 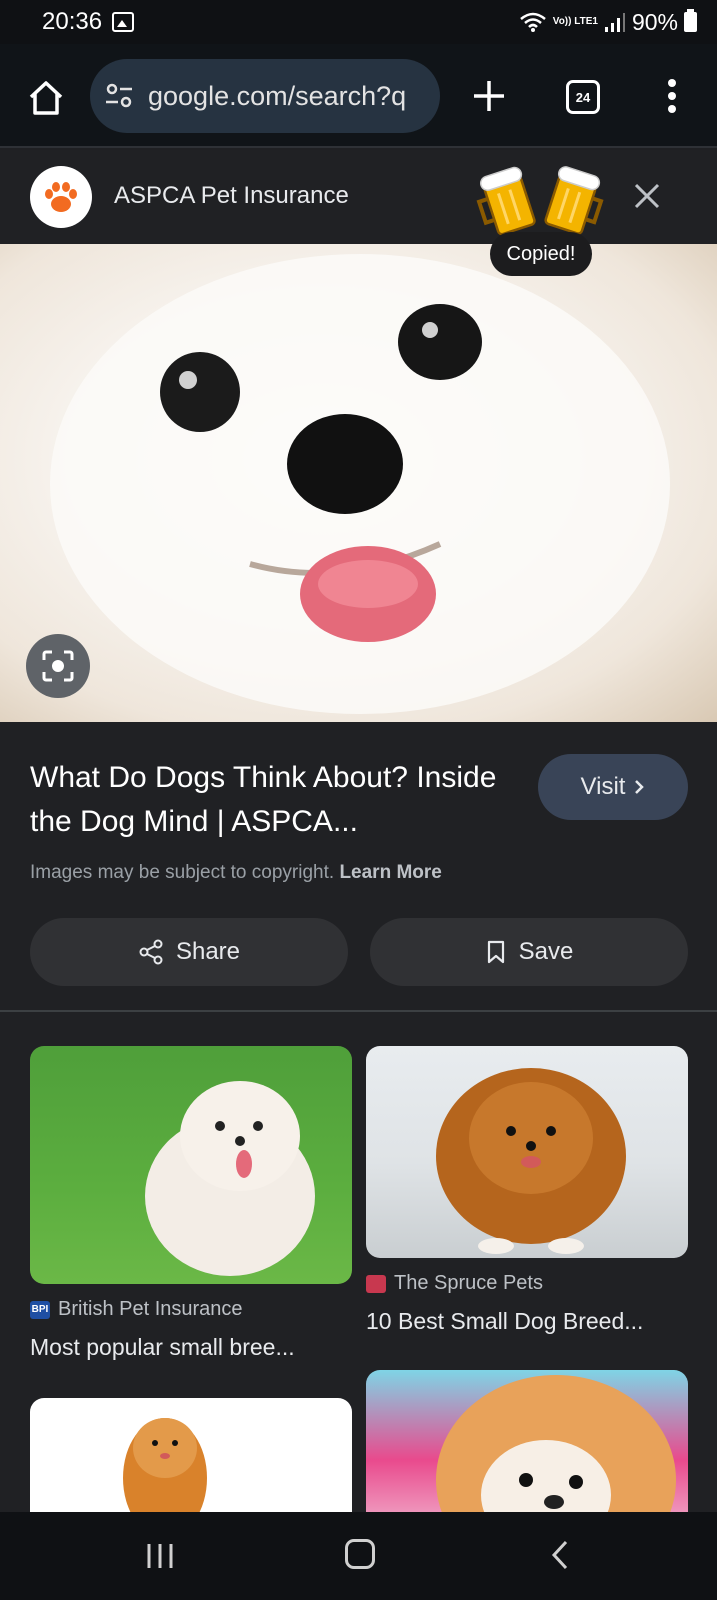 What do you see at coordinates (376, 1283) in the screenshot?
I see `spruce-pets-favicon-icon` at bounding box center [376, 1283].